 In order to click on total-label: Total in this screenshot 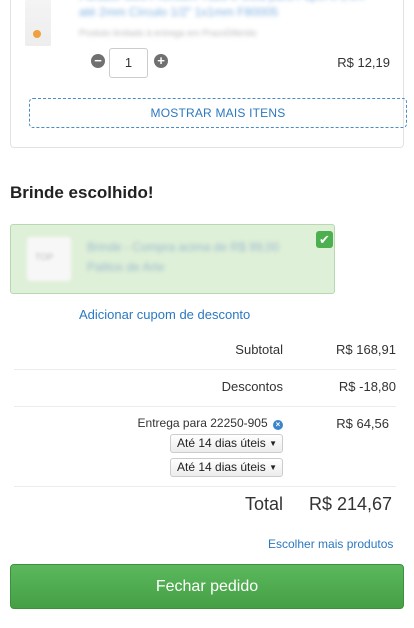, I will do `click(264, 504)`.